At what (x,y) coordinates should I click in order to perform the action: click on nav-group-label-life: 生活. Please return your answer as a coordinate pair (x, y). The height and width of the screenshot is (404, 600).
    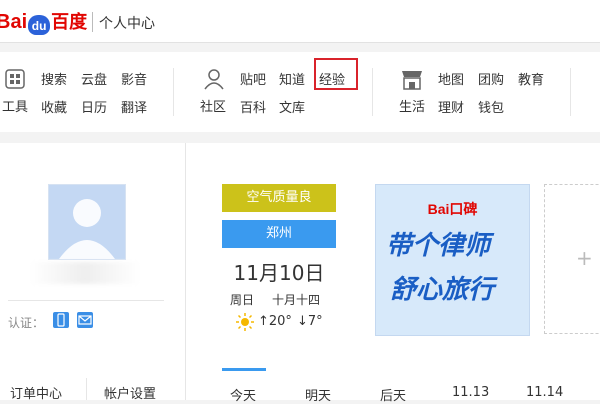
    Looking at the image, I should click on (412, 105).